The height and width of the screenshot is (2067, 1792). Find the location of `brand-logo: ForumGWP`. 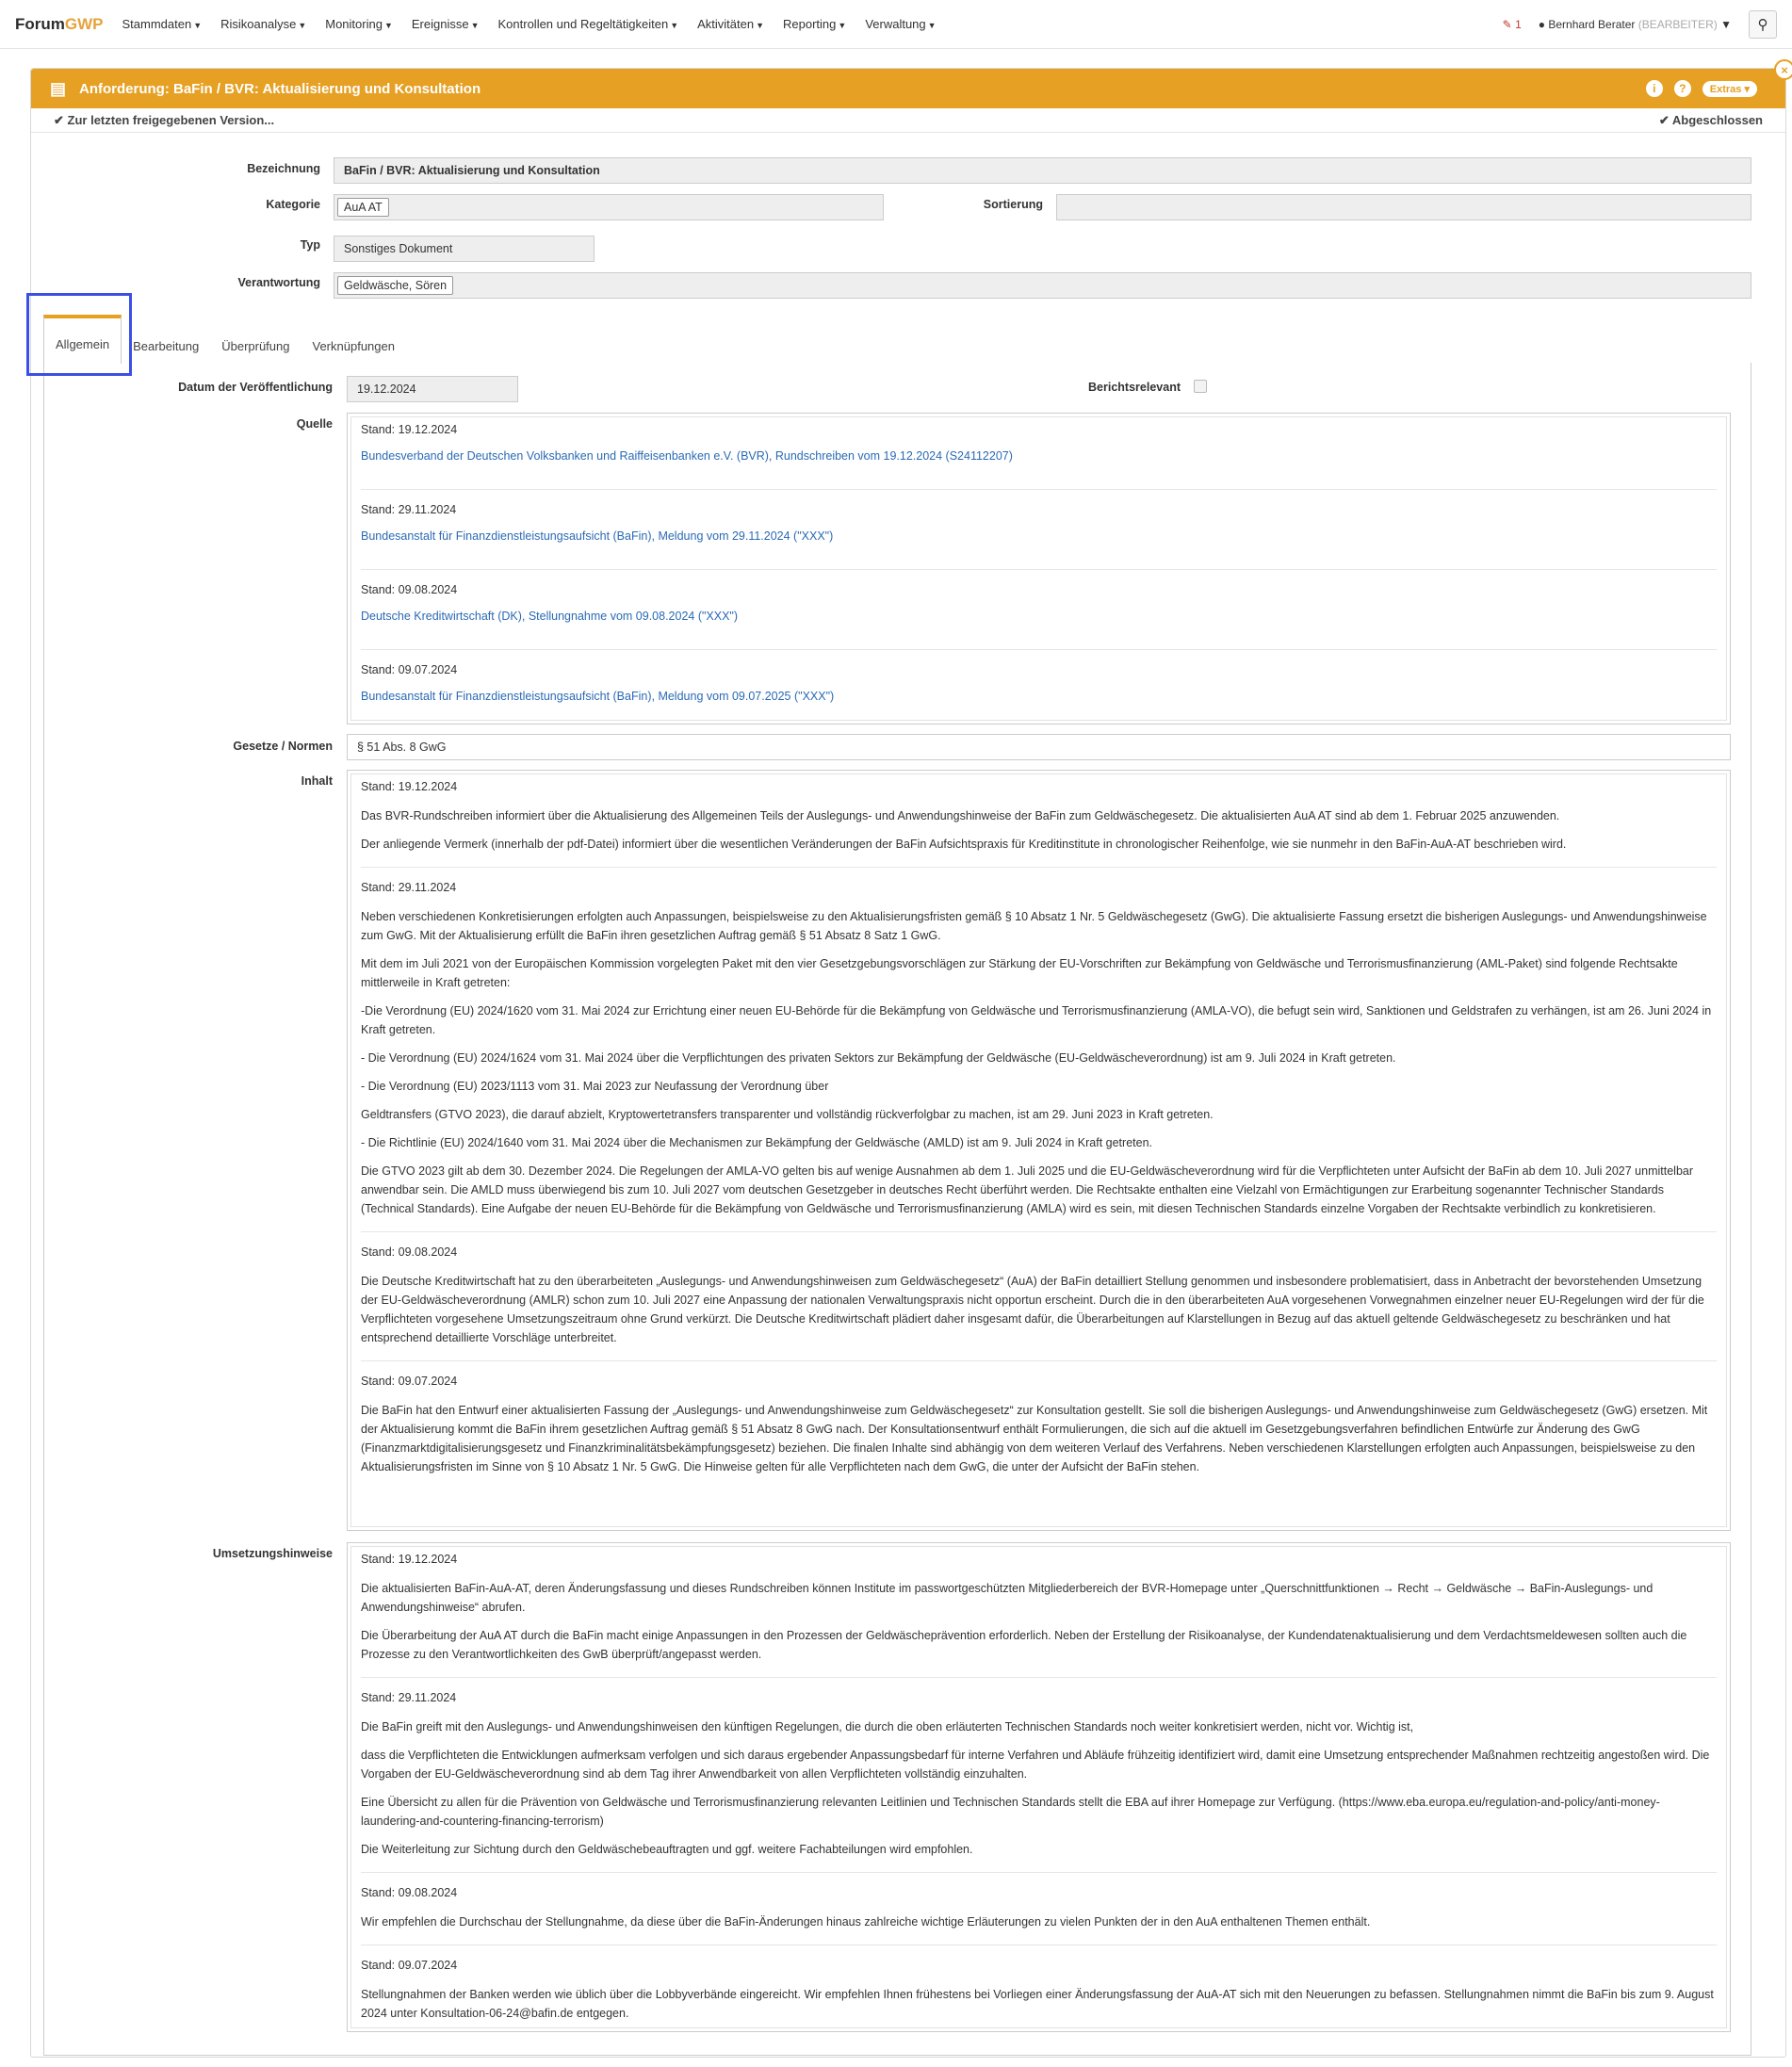

brand-logo: ForumGWP is located at coordinates (59, 25).